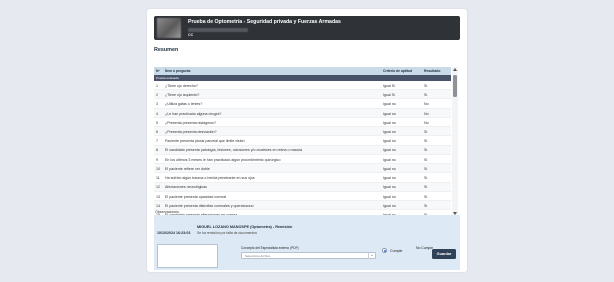 The height and width of the screenshot is (282, 614). I want to click on scroll-thumb, so click(455, 86).